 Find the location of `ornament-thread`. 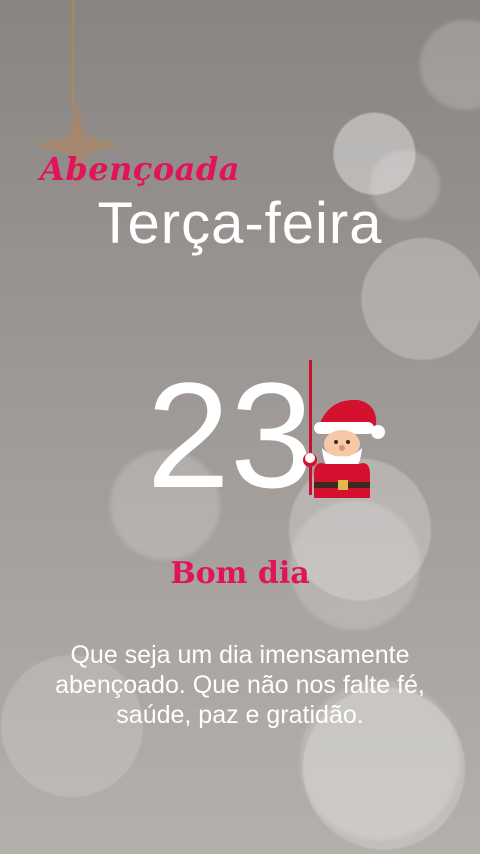

ornament-thread is located at coordinates (73, 55).